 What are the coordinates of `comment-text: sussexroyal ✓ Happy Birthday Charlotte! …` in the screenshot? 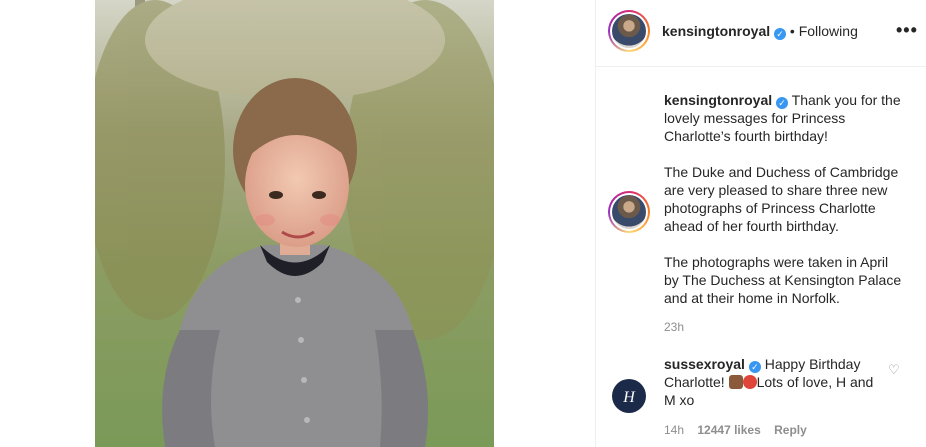 It's located at (769, 382).